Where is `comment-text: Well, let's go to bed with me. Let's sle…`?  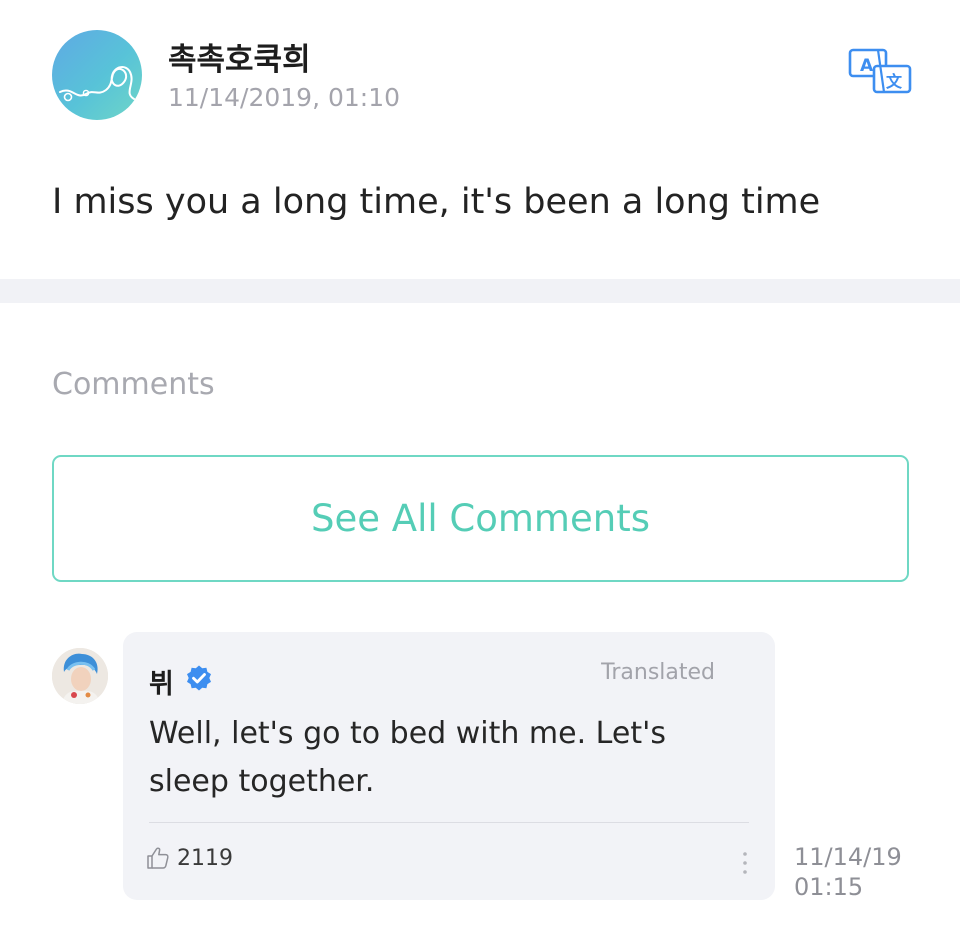 comment-text: Well, let's go to bed with me. Let's sle… is located at coordinates (407, 757).